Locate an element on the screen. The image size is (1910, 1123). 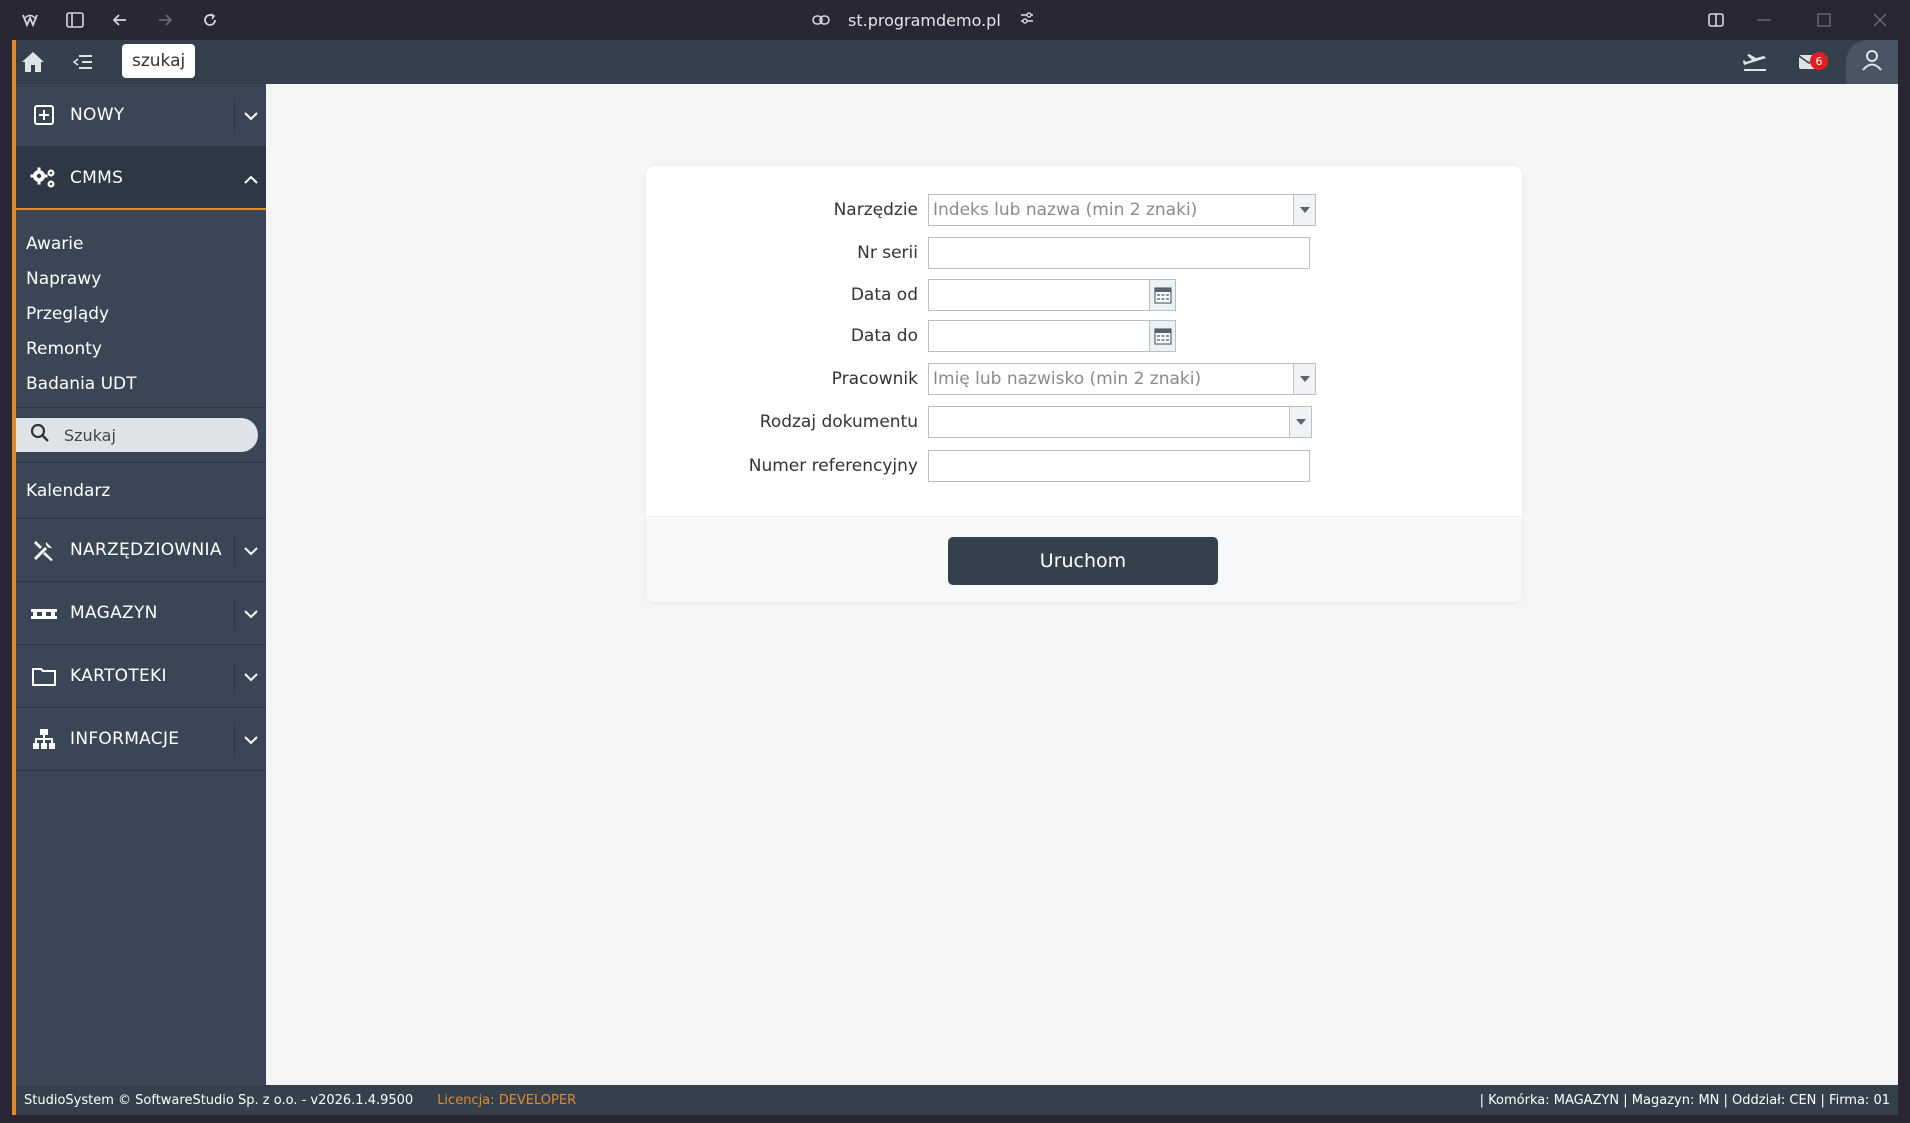
run-button: Uruchom is located at coordinates (1083, 561).